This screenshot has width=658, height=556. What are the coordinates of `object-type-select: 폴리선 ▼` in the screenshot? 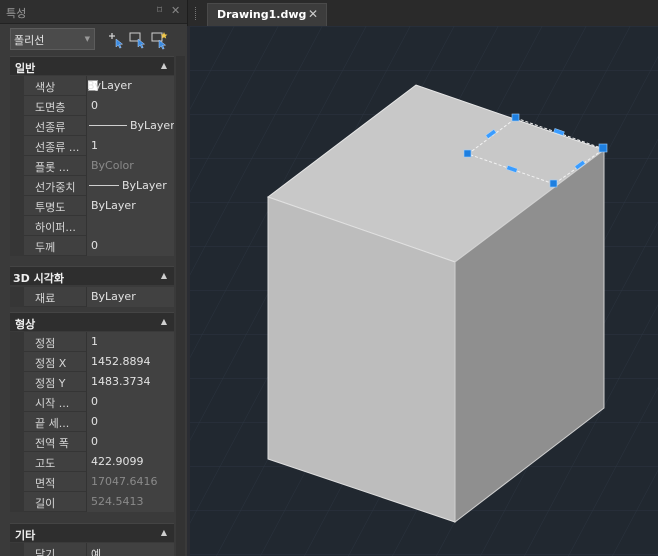 It's located at (52, 39).